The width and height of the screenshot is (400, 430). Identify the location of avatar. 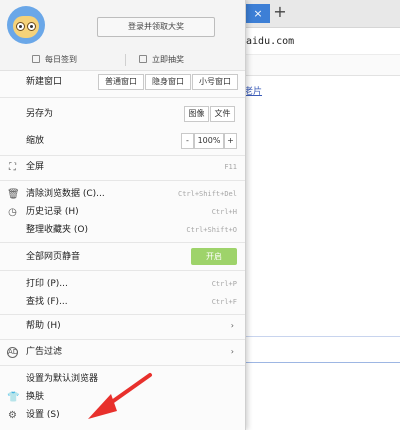
(26, 25).